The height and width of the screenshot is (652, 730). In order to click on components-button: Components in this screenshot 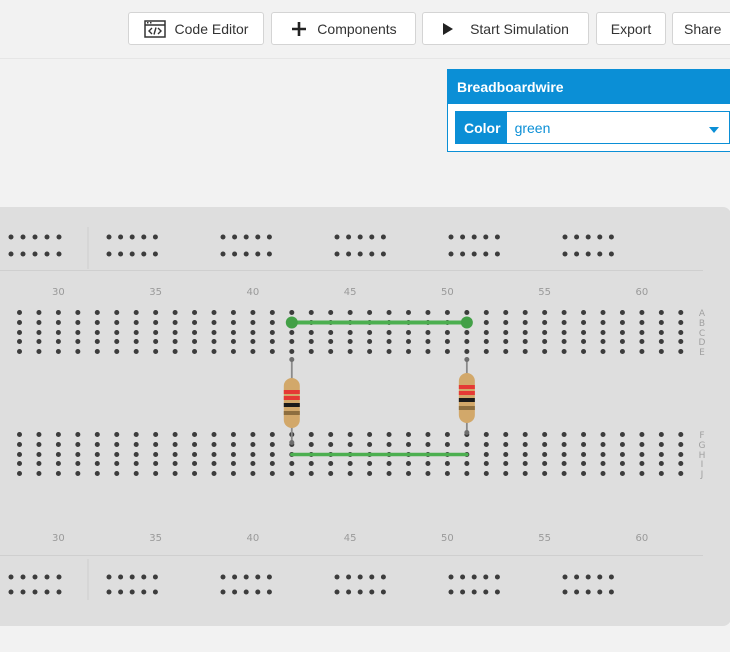, I will do `click(343, 28)`.